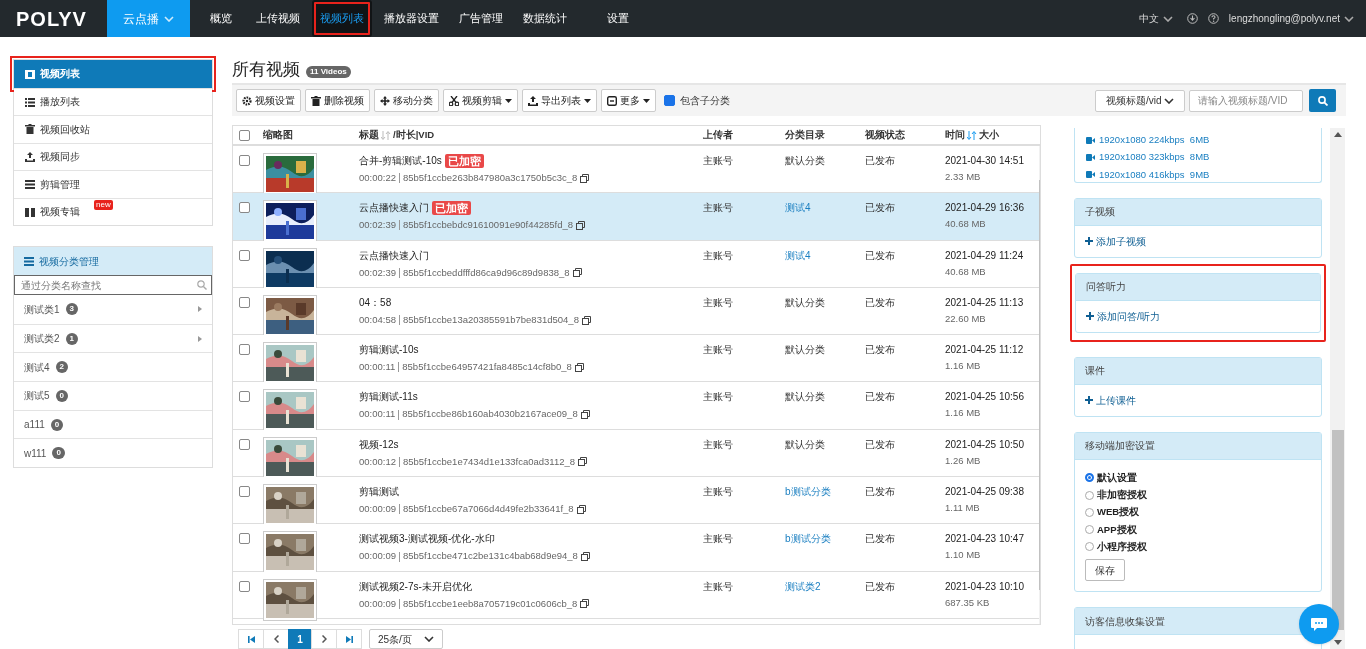 The image size is (1366, 649). What do you see at coordinates (1246, 100) in the screenshot?
I see `search-field: 请输入视频标题/VID` at bounding box center [1246, 100].